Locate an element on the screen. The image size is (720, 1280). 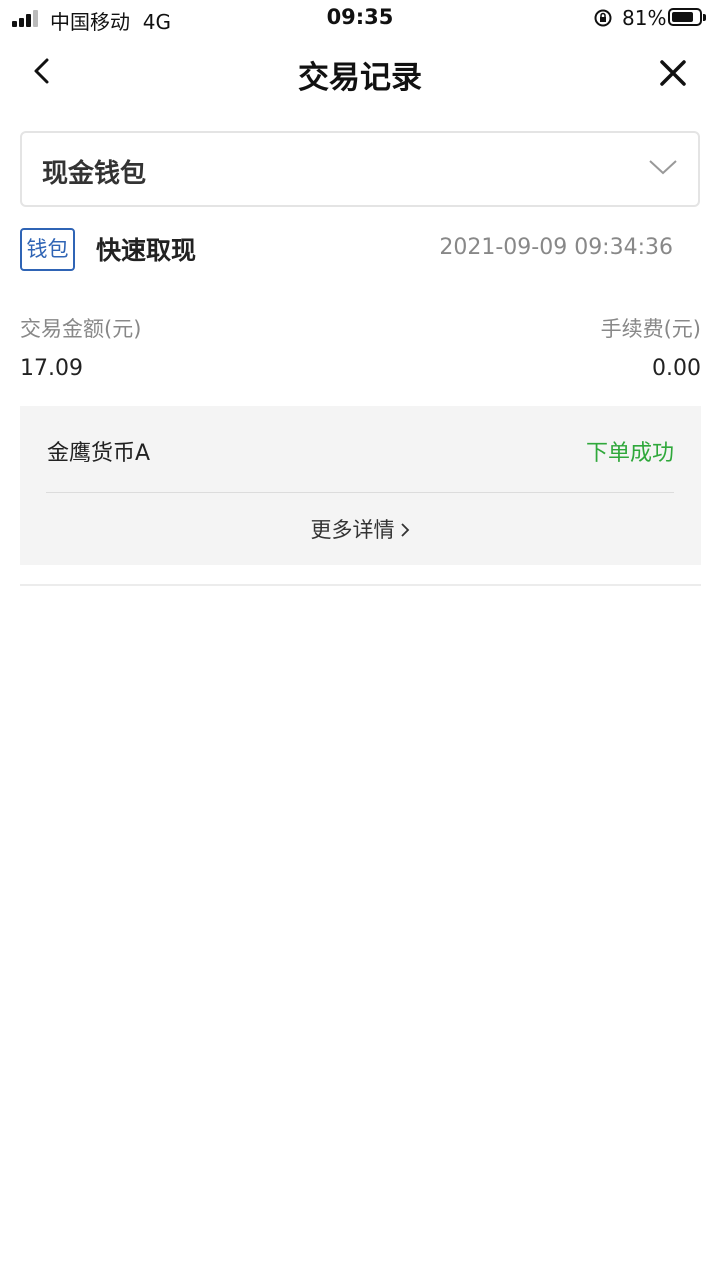
battery-percent: 81% is located at coordinates (644, 18).